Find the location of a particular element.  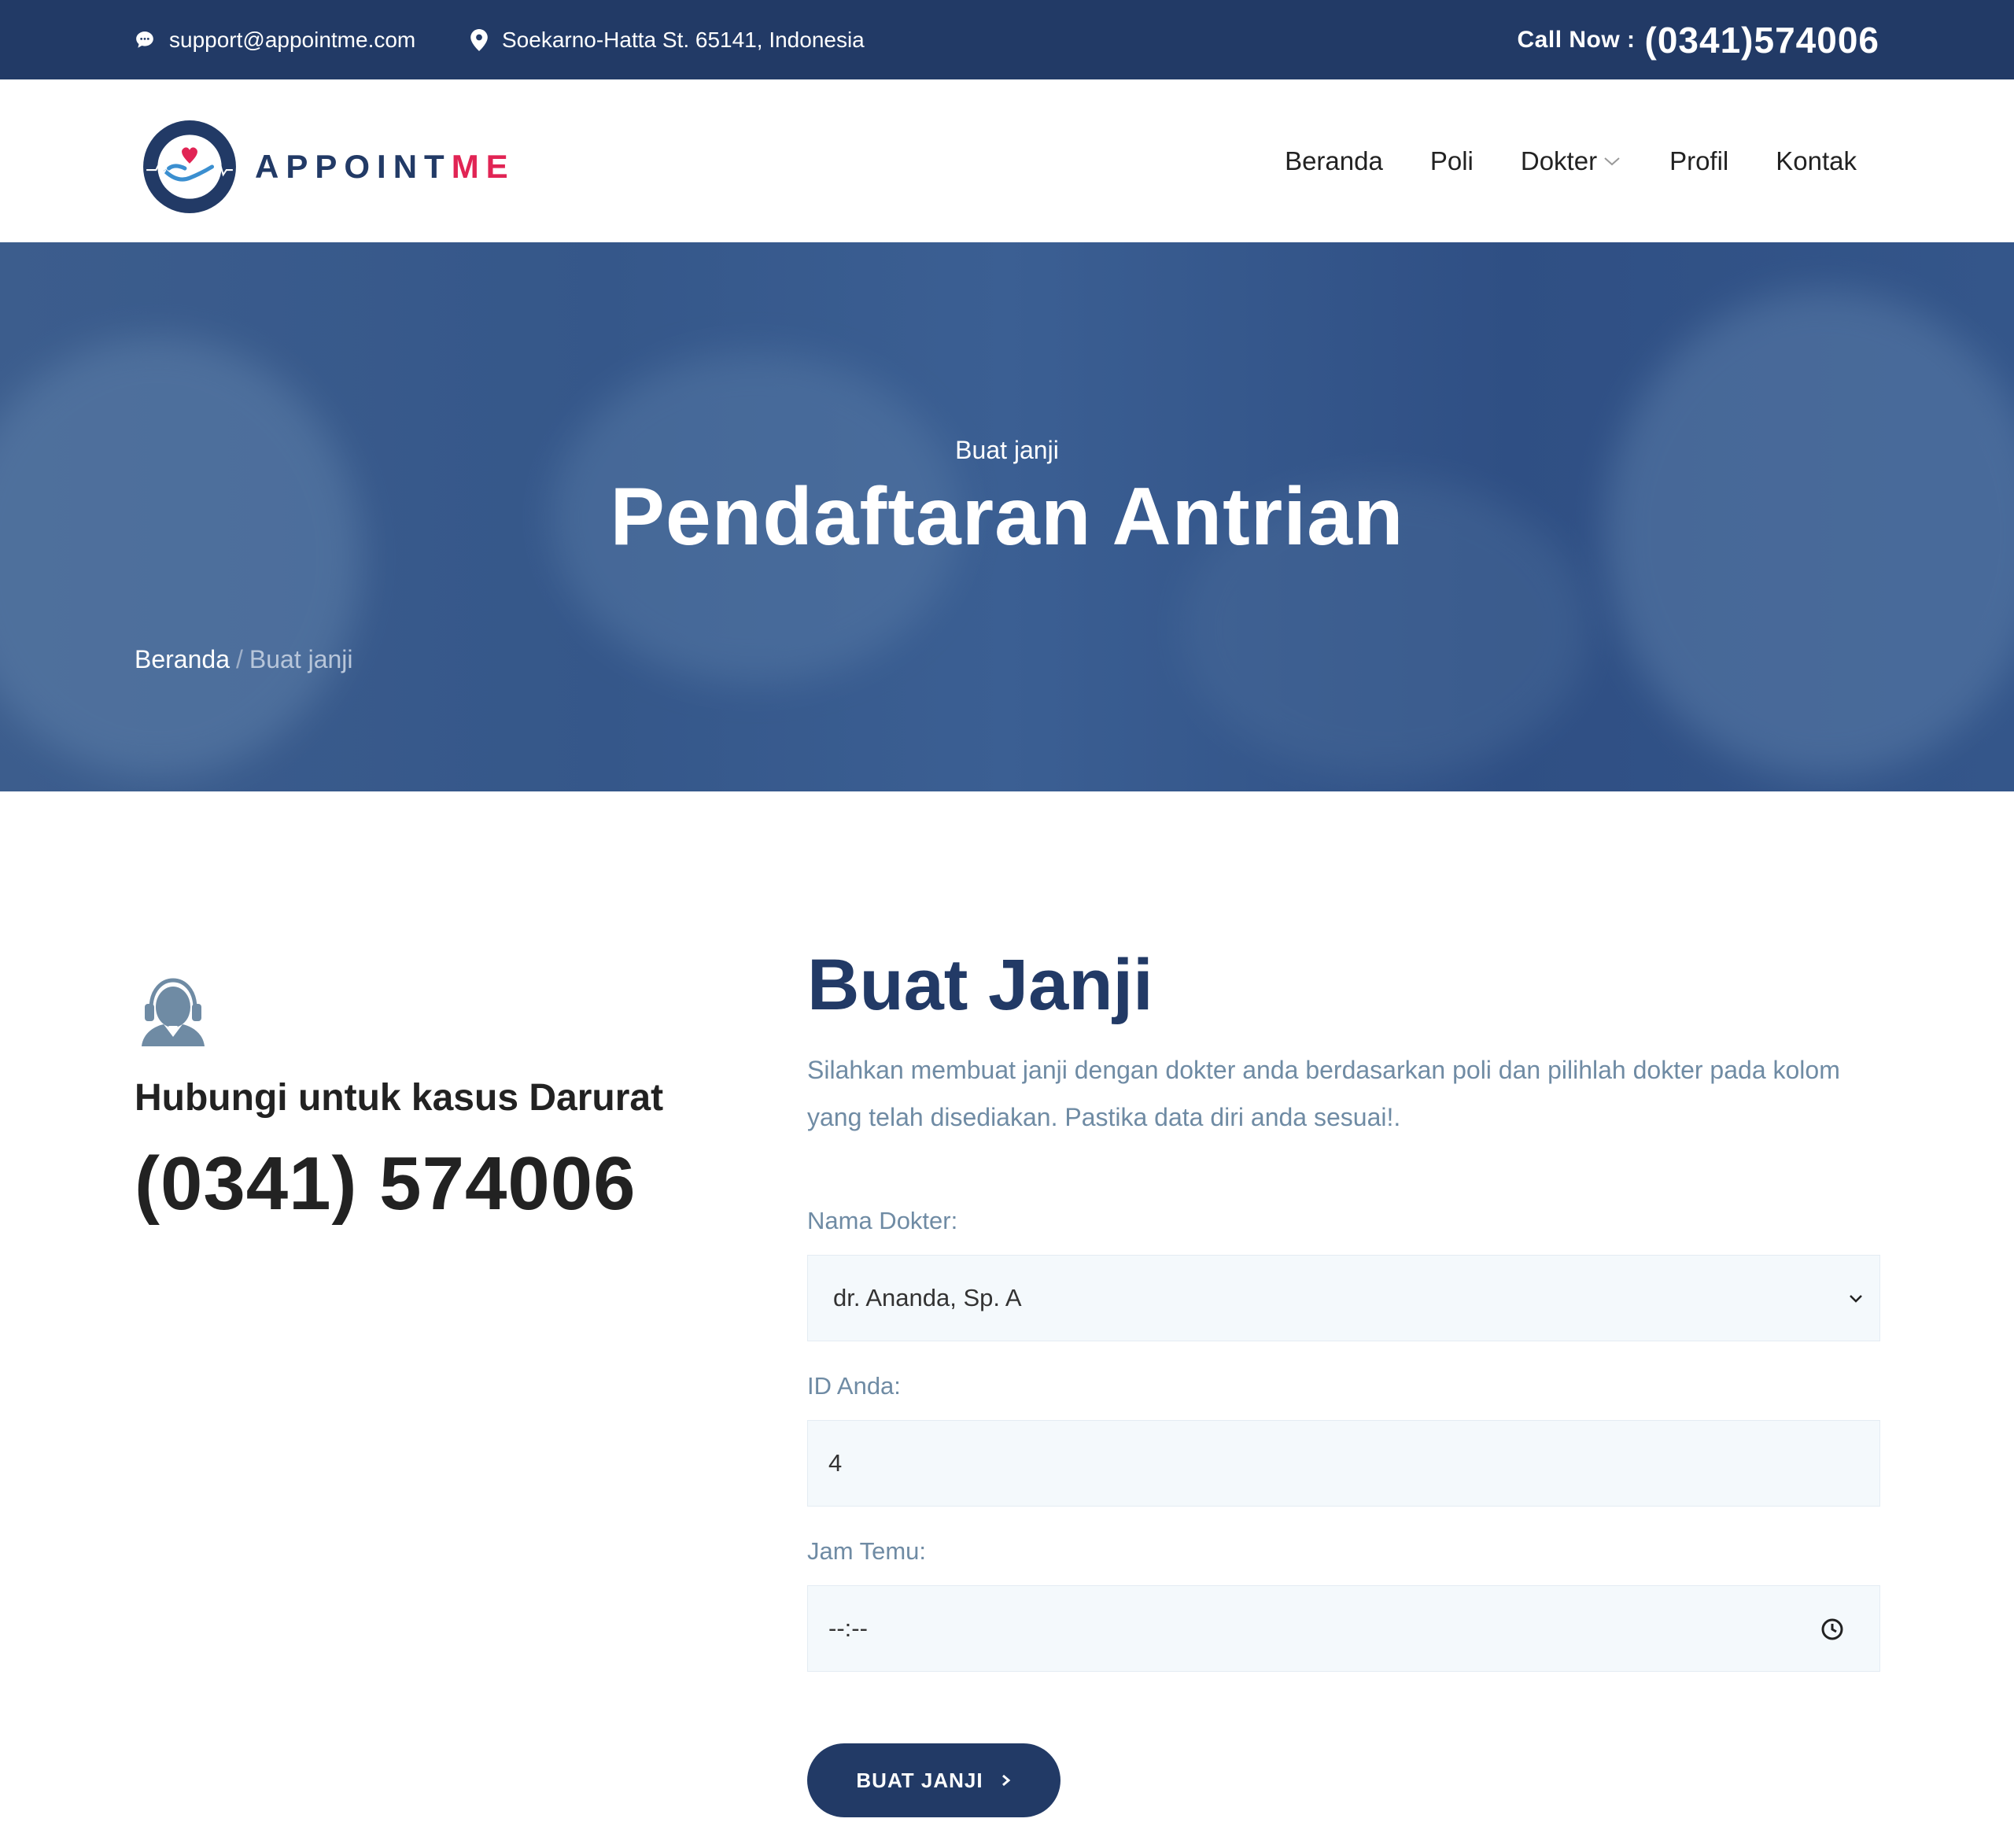

nav-dokter-label: Dokter is located at coordinates (1559, 160).